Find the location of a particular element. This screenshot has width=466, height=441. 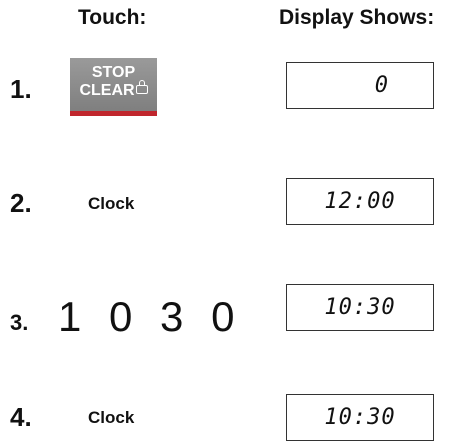

step-3-digits: 1 0 3 0 is located at coordinates (150, 316).